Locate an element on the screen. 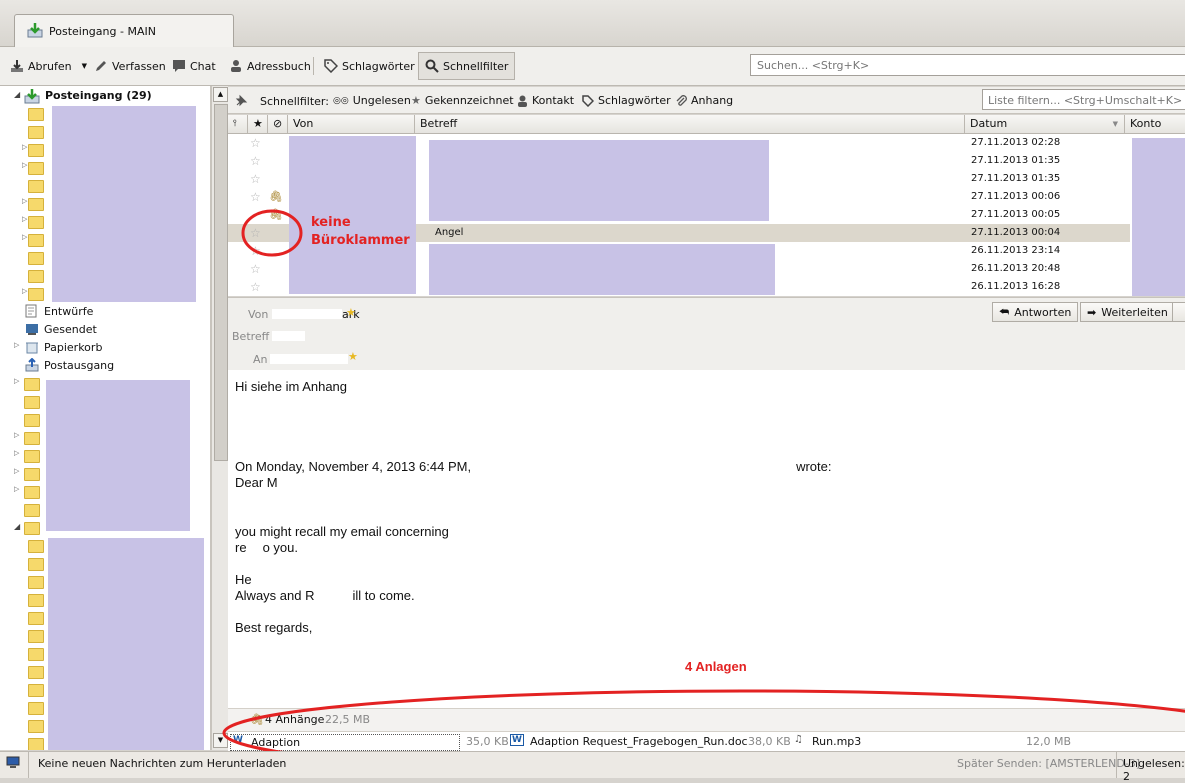 Image resolution: width=1185 pixels, height=783 pixels. forward-button: ➡ Weiterleiten is located at coordinates (1127, 312).